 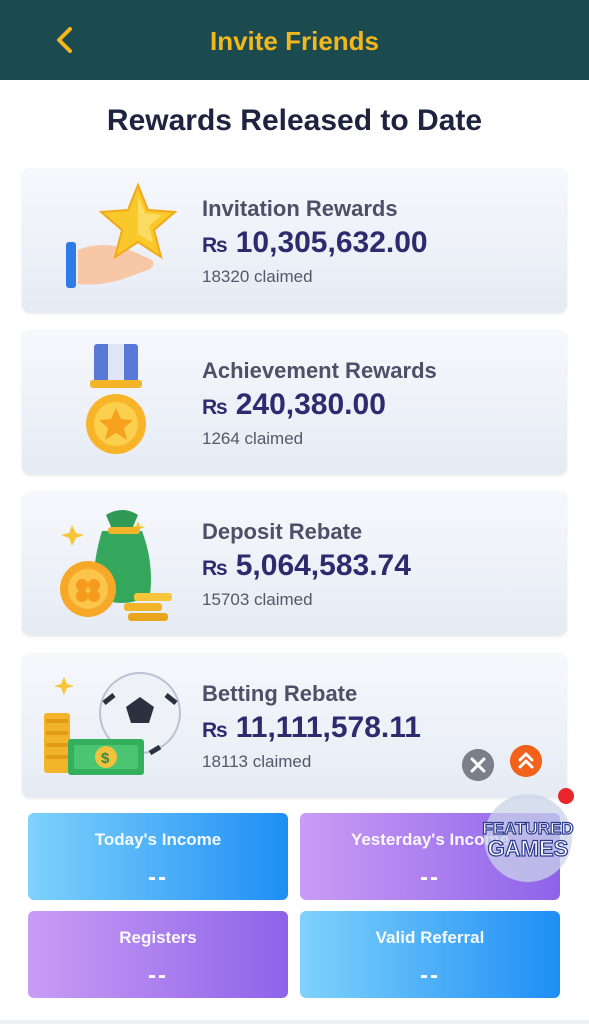 I want to click on claimed-count: 18320 claimed, so click(x=257, y=276).